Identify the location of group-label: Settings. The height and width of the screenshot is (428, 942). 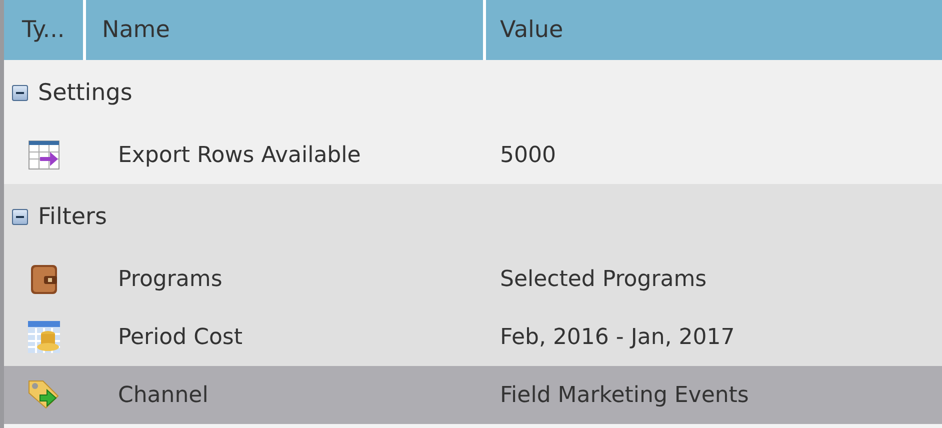
(85, 93).